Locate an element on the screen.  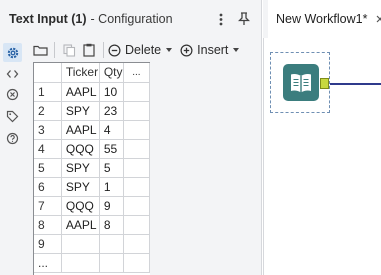
qty-cell: 4 is located at coordinates (111, 130).